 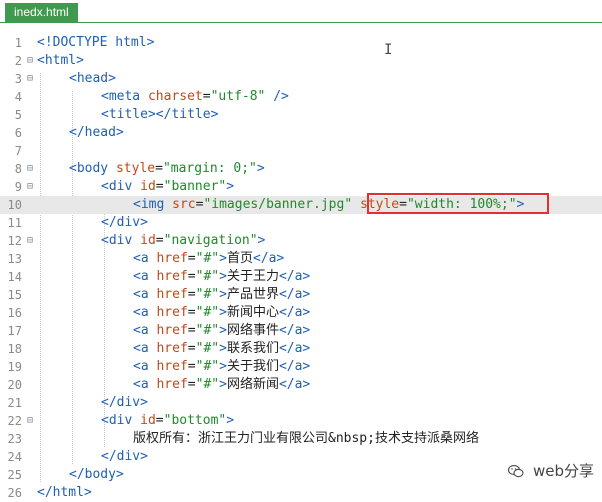 What do you see at coordinates (18, 97) in the screenshot?
I see `line-number: 4` at bounding box center [18, 97].